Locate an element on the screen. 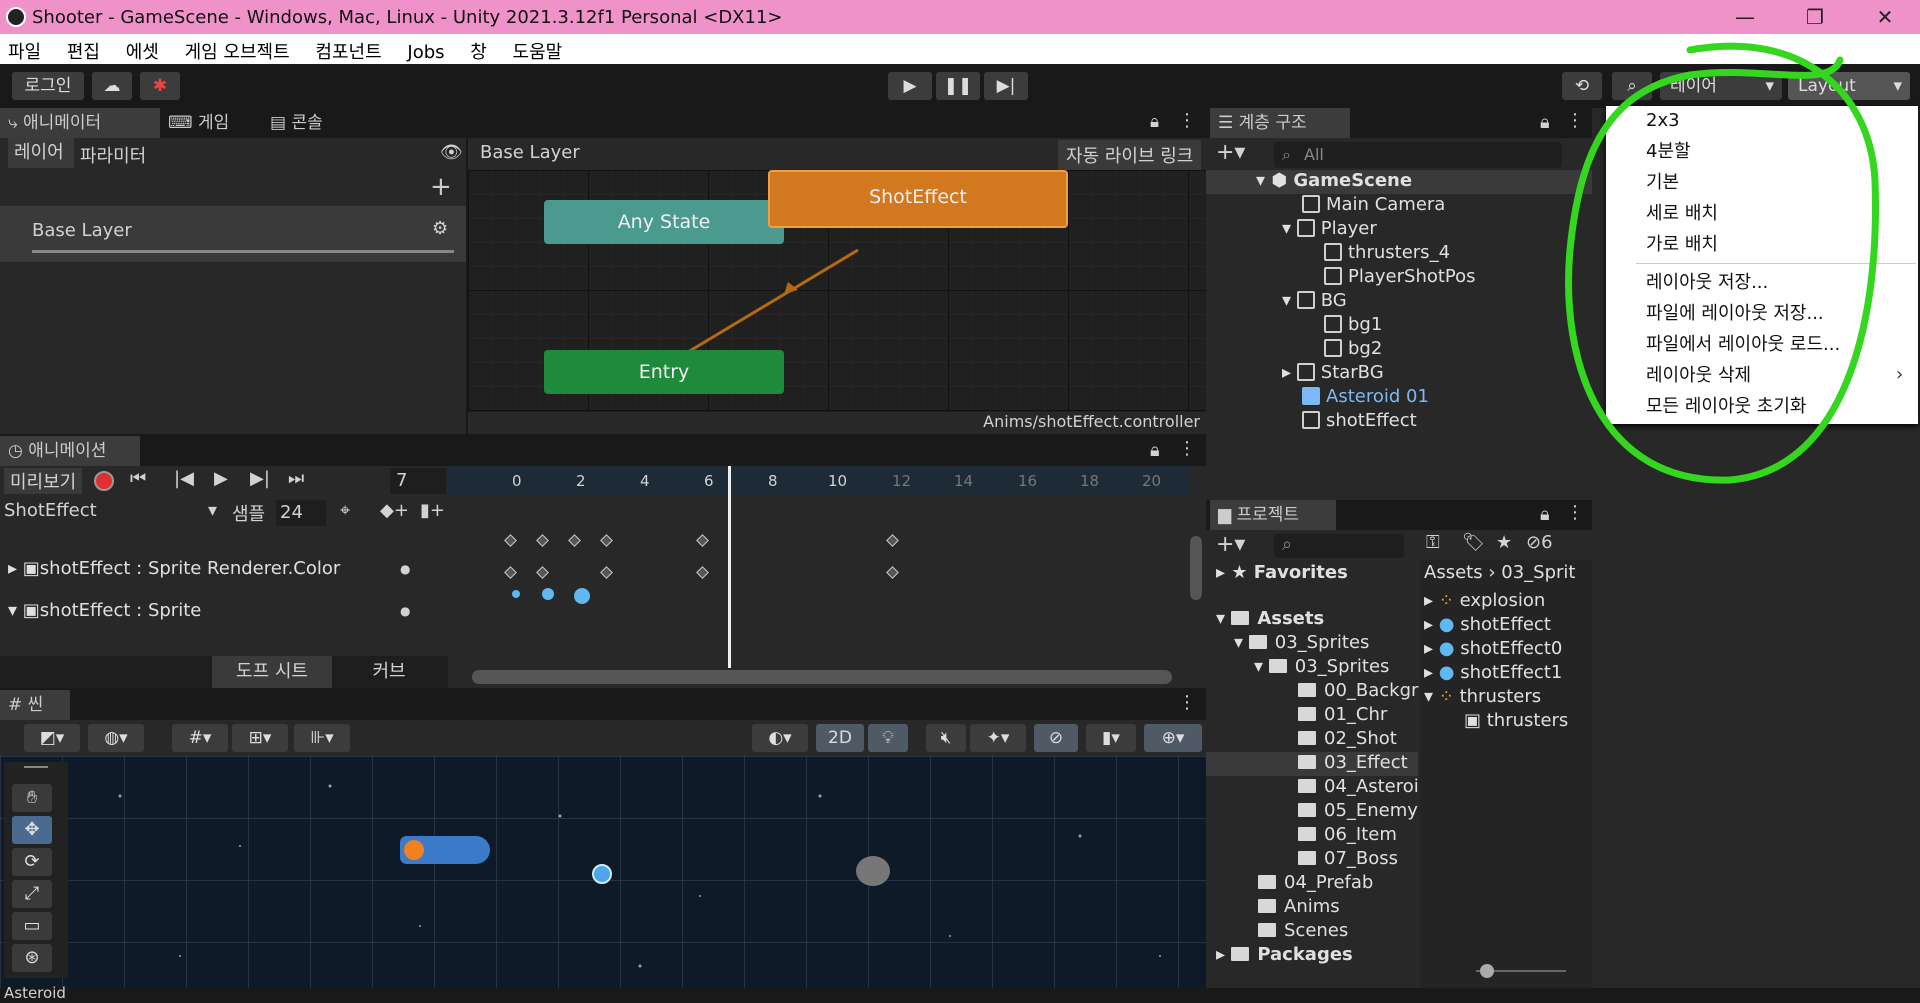  folder-item: 01_Chr is located at coordinates (1342, 714).